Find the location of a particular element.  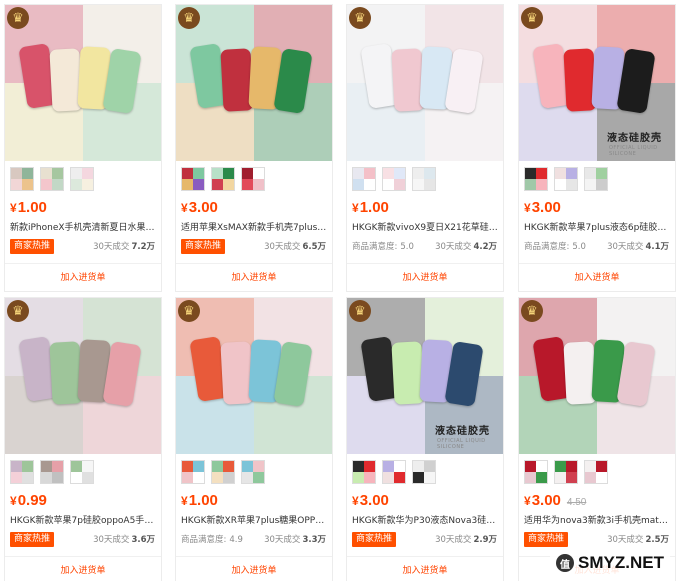

original-price: 4.50 is located at coordinates (576, 502).